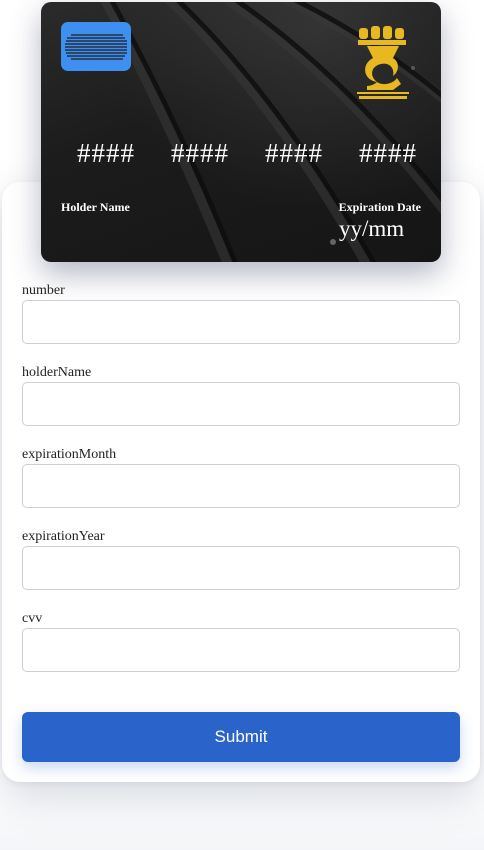 The height and width of the screenshot is (850, 484). What do you see at coordinates (388, 153) in the screenshot?
I see `card-number-group-4: ####` at bounding box center [388, 153].